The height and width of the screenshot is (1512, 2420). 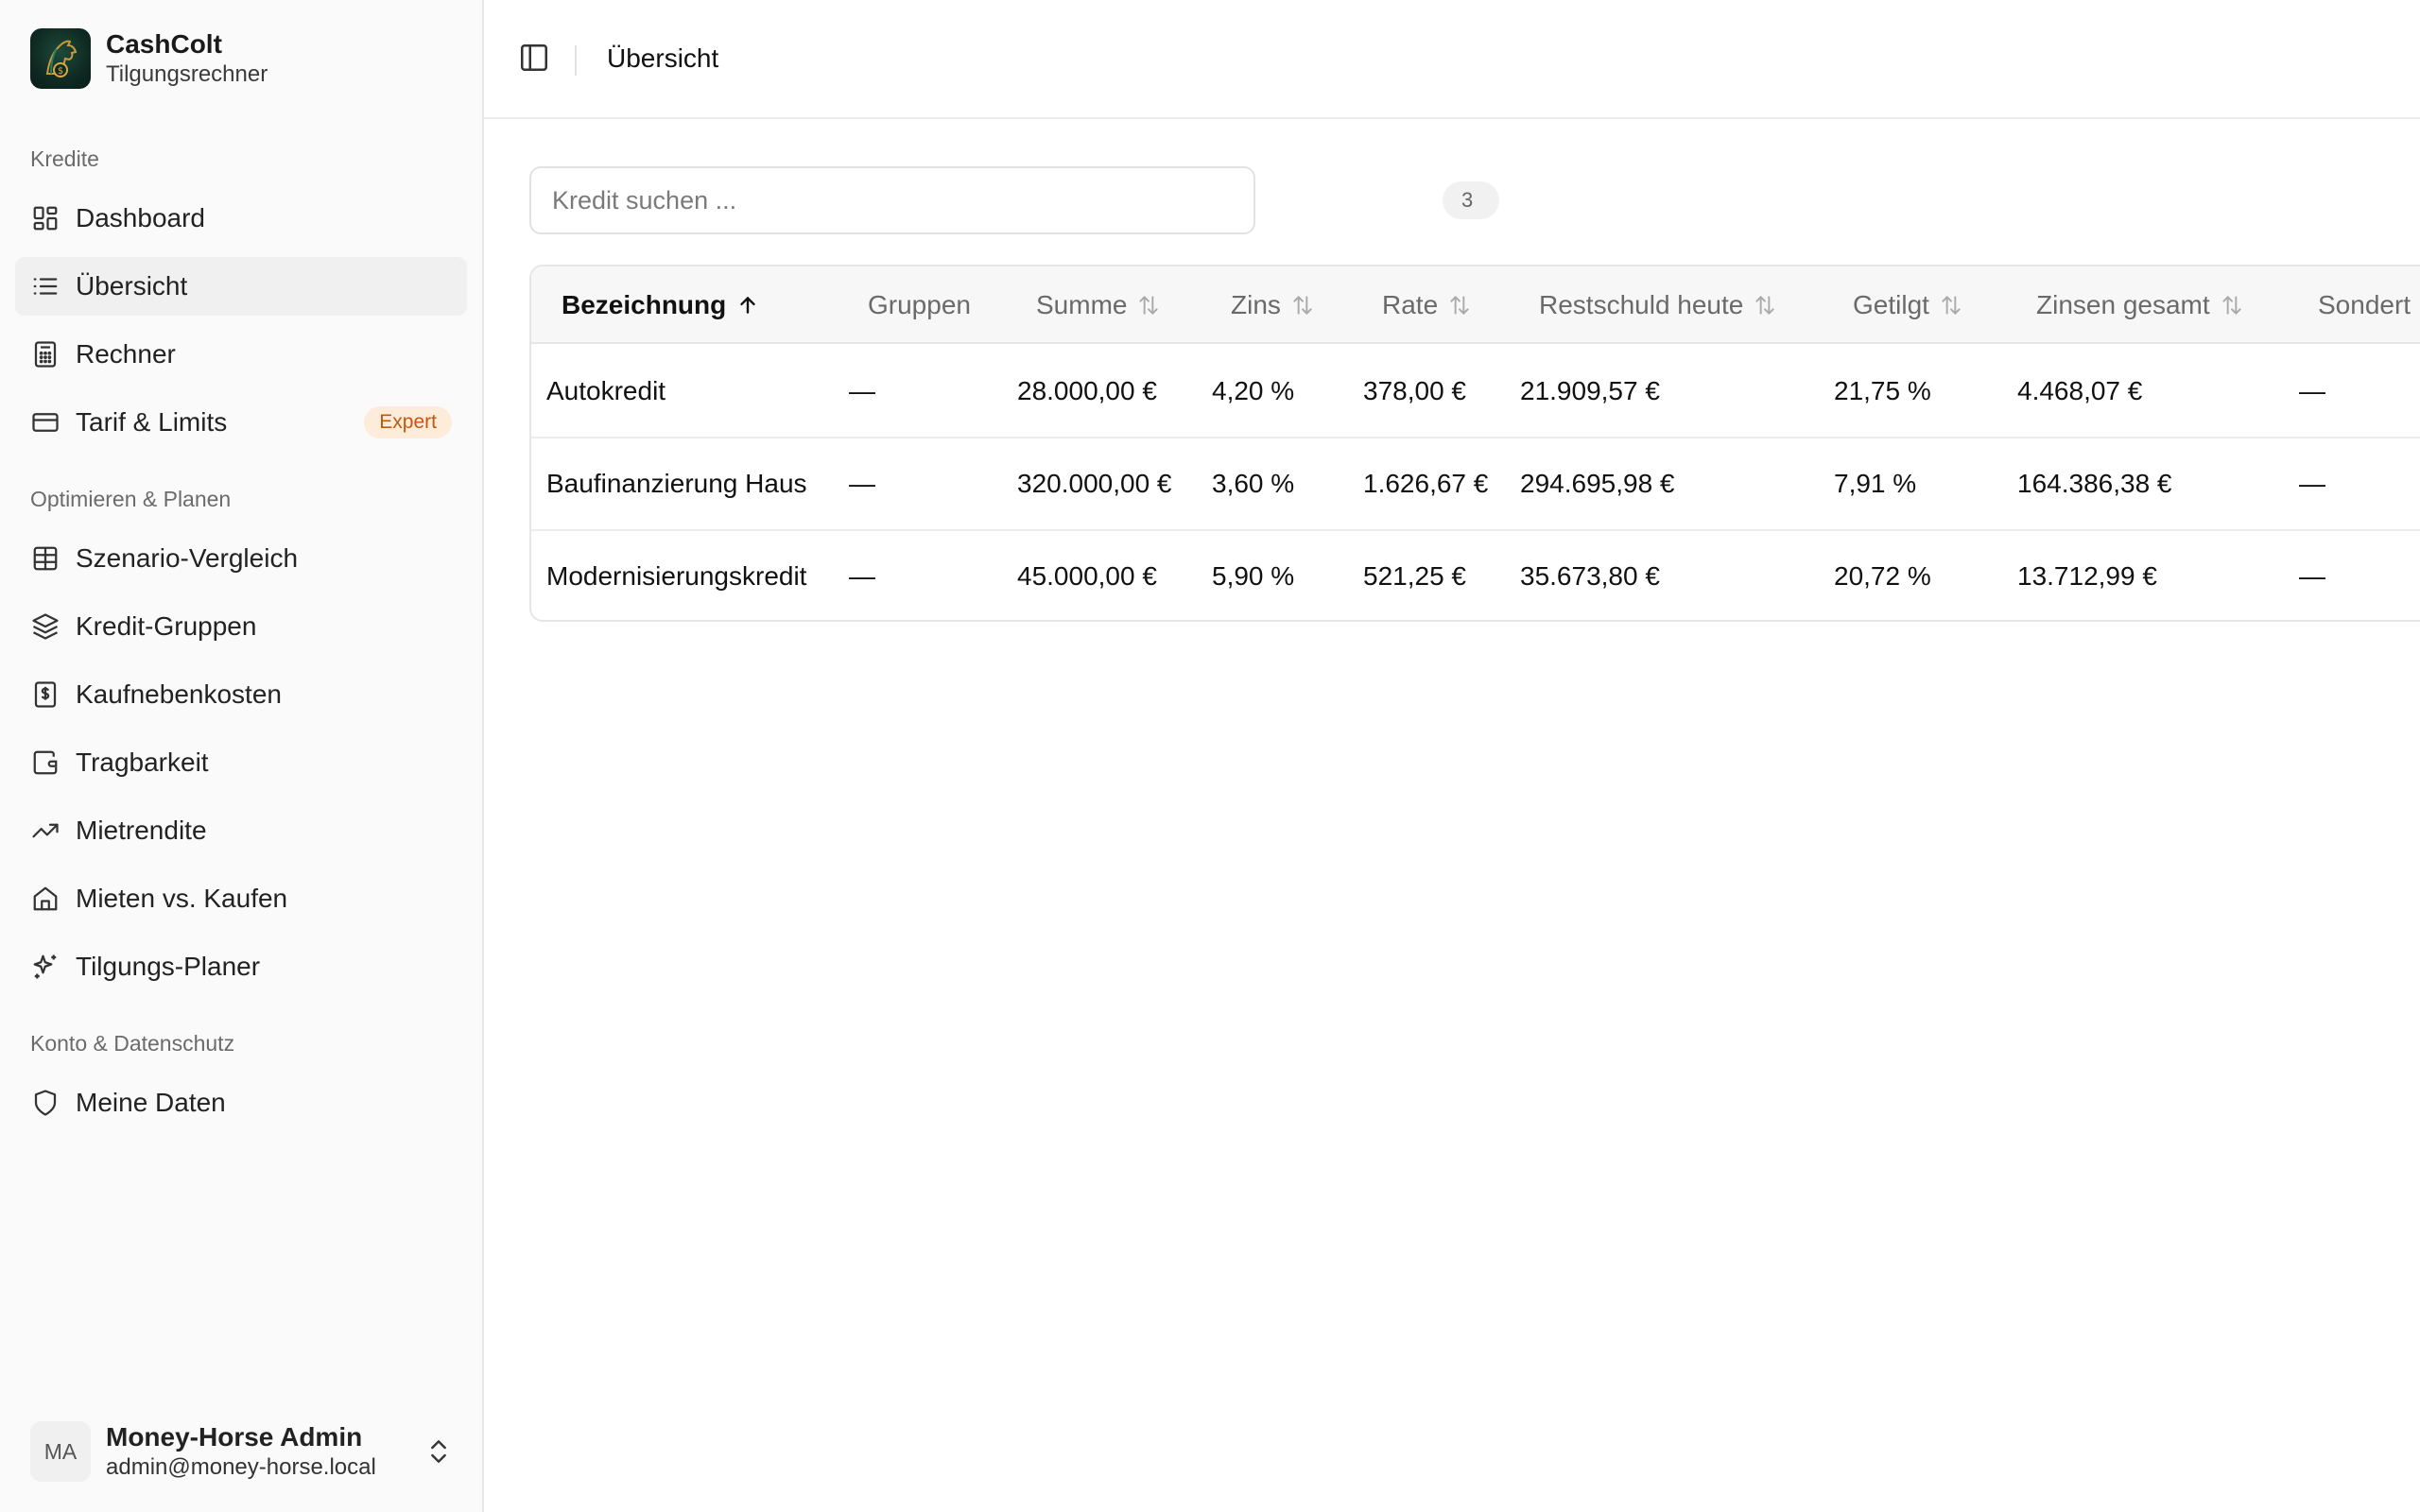 I want to click on page-title: Übersicht, so click(x=663, y=58).